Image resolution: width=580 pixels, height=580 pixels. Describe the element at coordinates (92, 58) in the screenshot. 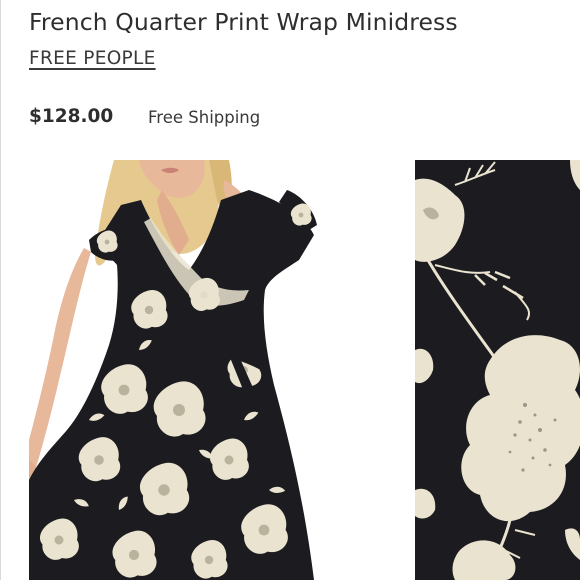

I see `brand-link: FREE PEOPLE` at that location.